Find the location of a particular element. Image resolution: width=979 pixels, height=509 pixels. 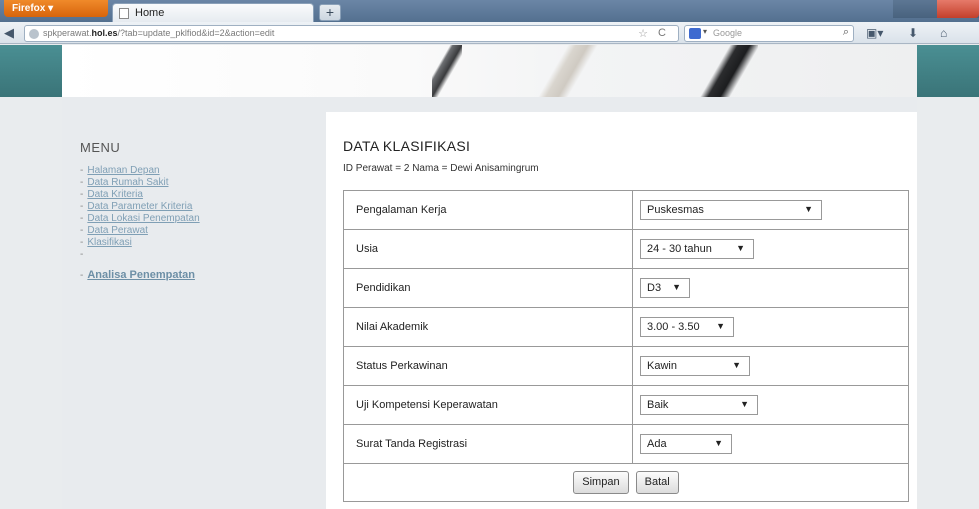

menu-link: Analisa Penempatan is located at coordinates (141, 275).